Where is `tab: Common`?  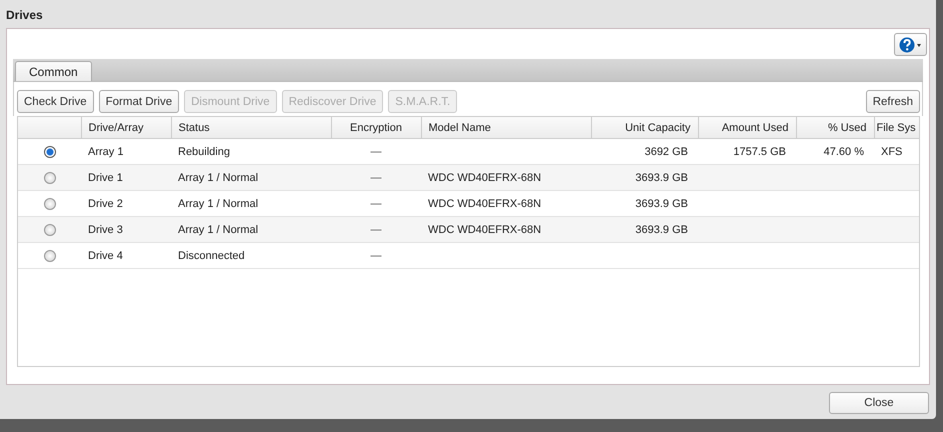 tab: Common is located at coordinates (53, 71).